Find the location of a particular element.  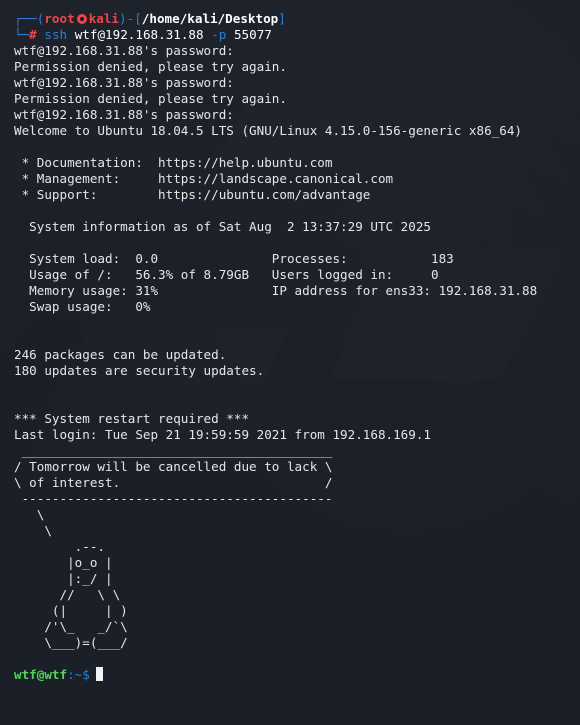

cowsay-line: \___)=(___/ is located at coordinates (71, 642).